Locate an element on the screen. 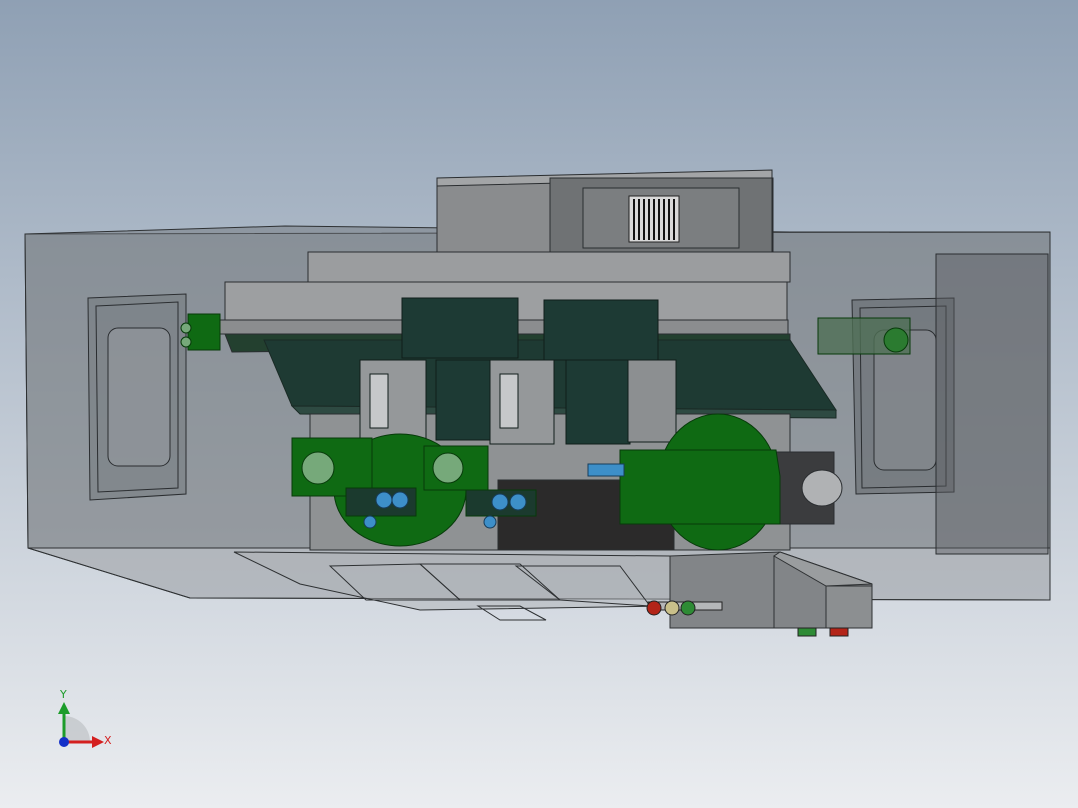 The image size is (1078, 808). z-axis-dot is located at coordinates (64, 742).